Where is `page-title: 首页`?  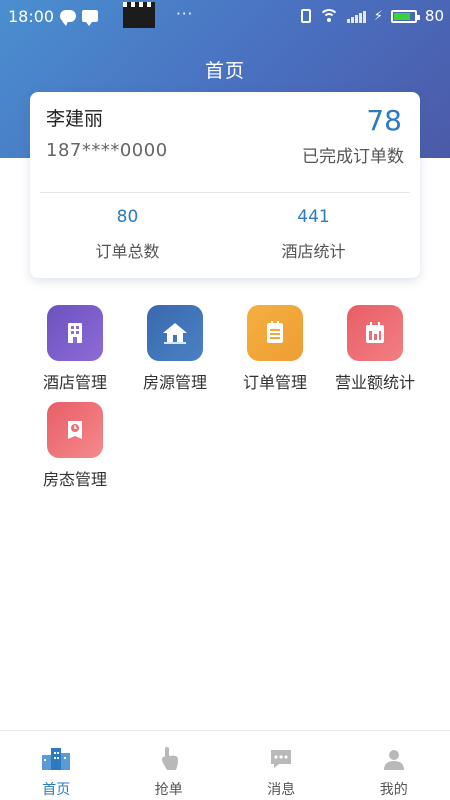 page-title: 首页 is located at coordinates (224, 71).